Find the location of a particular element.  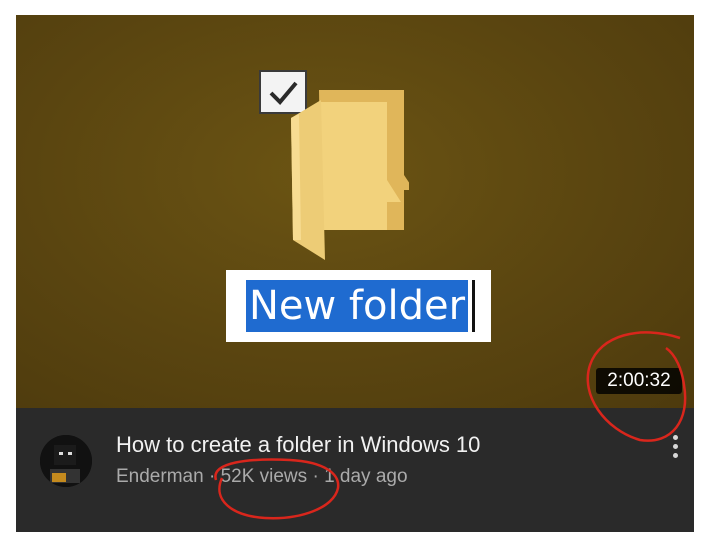

folder-icon is located at coordinates (350, 175).